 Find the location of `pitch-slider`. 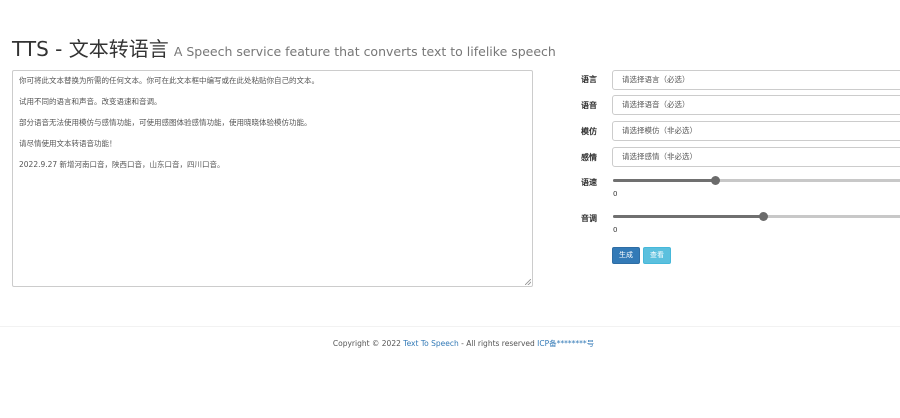

pitch-slider is located at coordinates (756, 217).